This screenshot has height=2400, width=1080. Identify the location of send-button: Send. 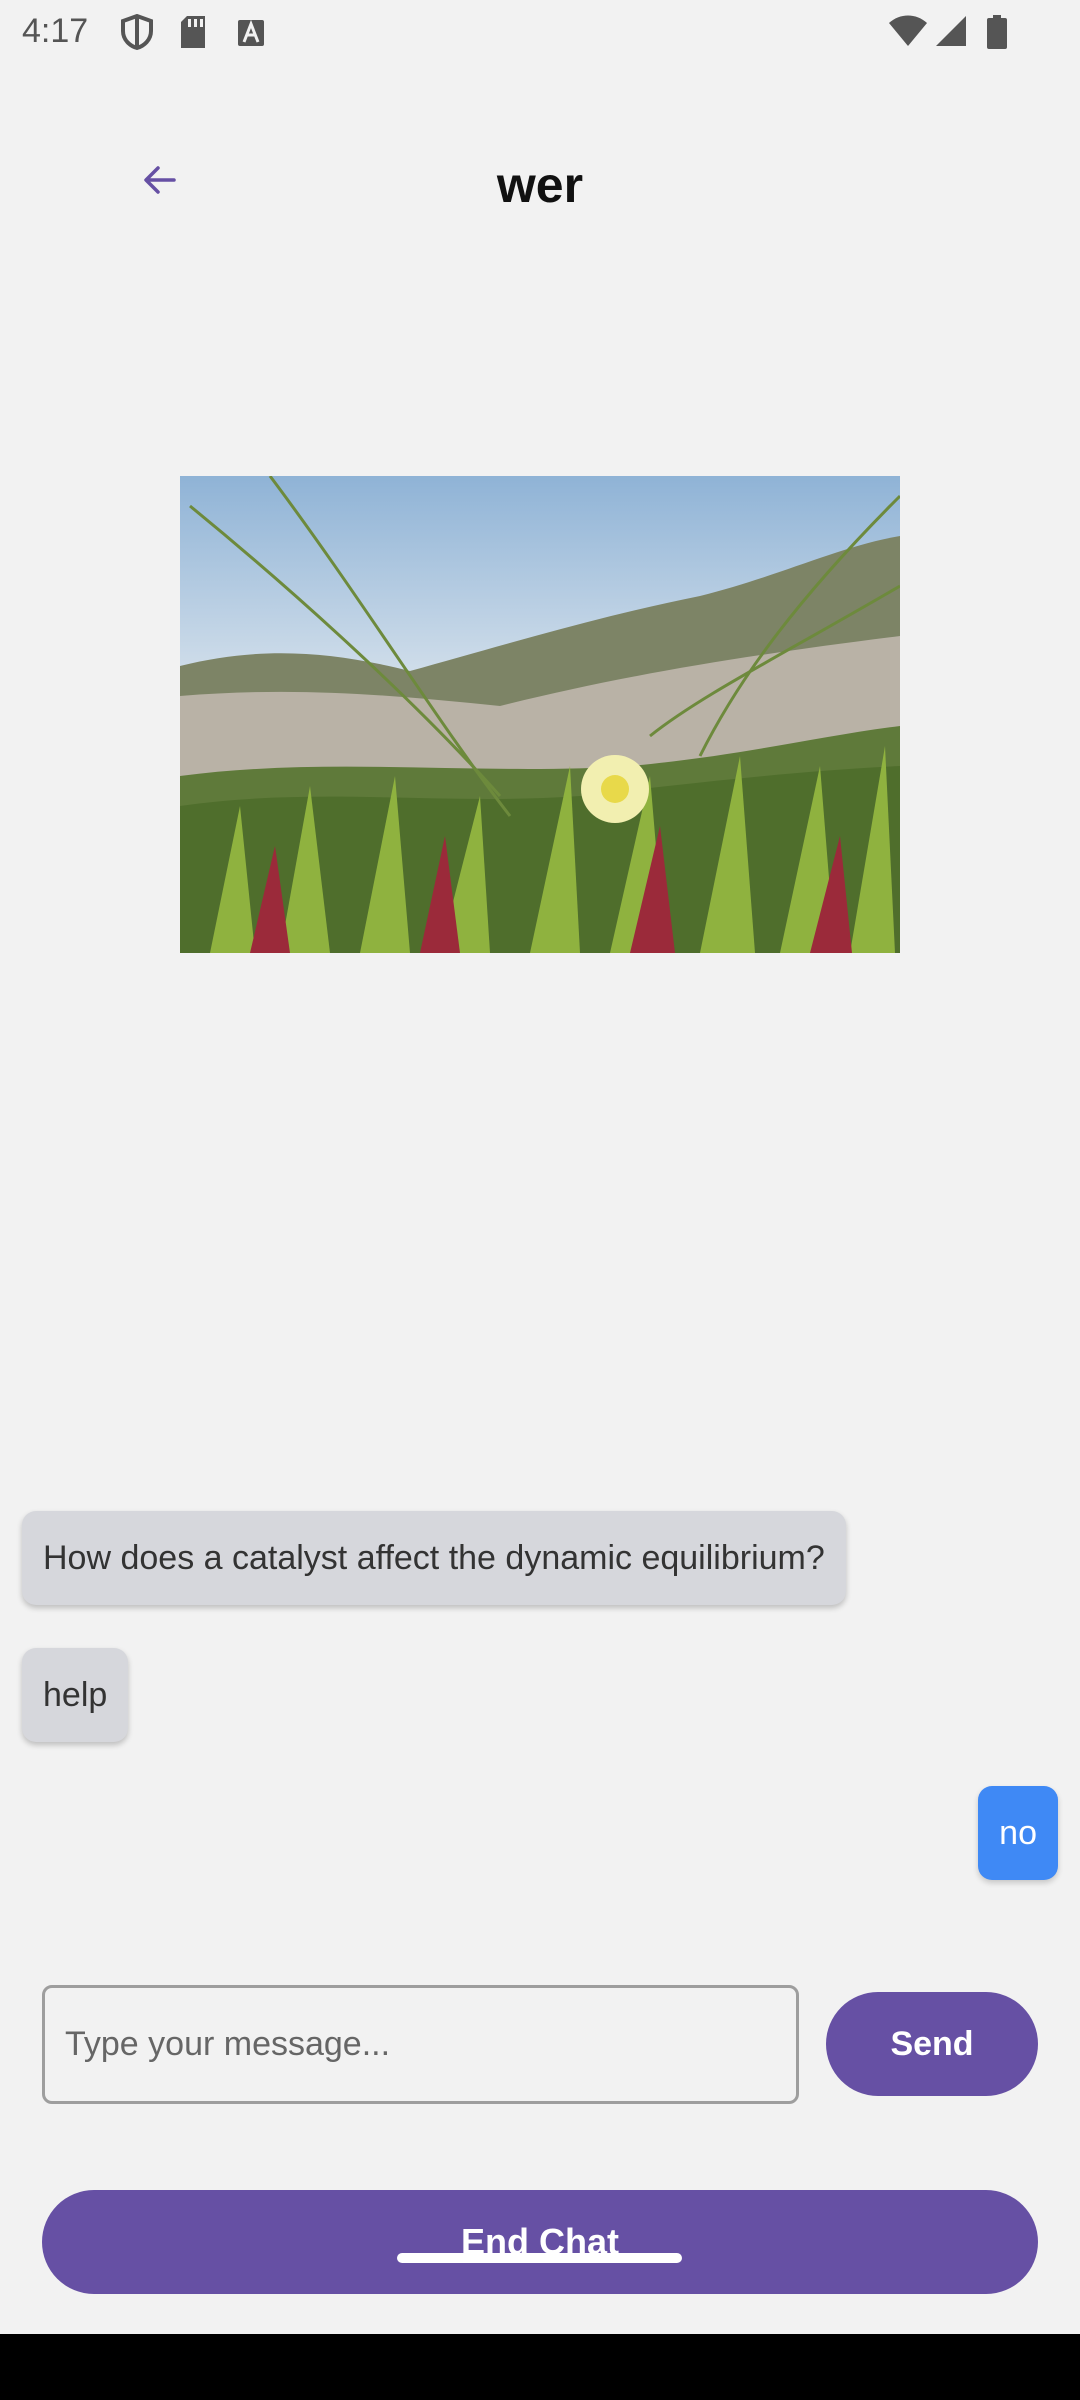
(932, 2044).